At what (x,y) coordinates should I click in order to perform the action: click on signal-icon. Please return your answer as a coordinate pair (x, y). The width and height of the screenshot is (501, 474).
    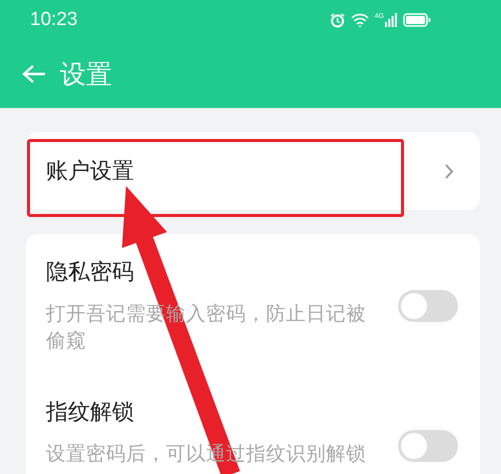
    Looking at the image, I should click on (391, 20).